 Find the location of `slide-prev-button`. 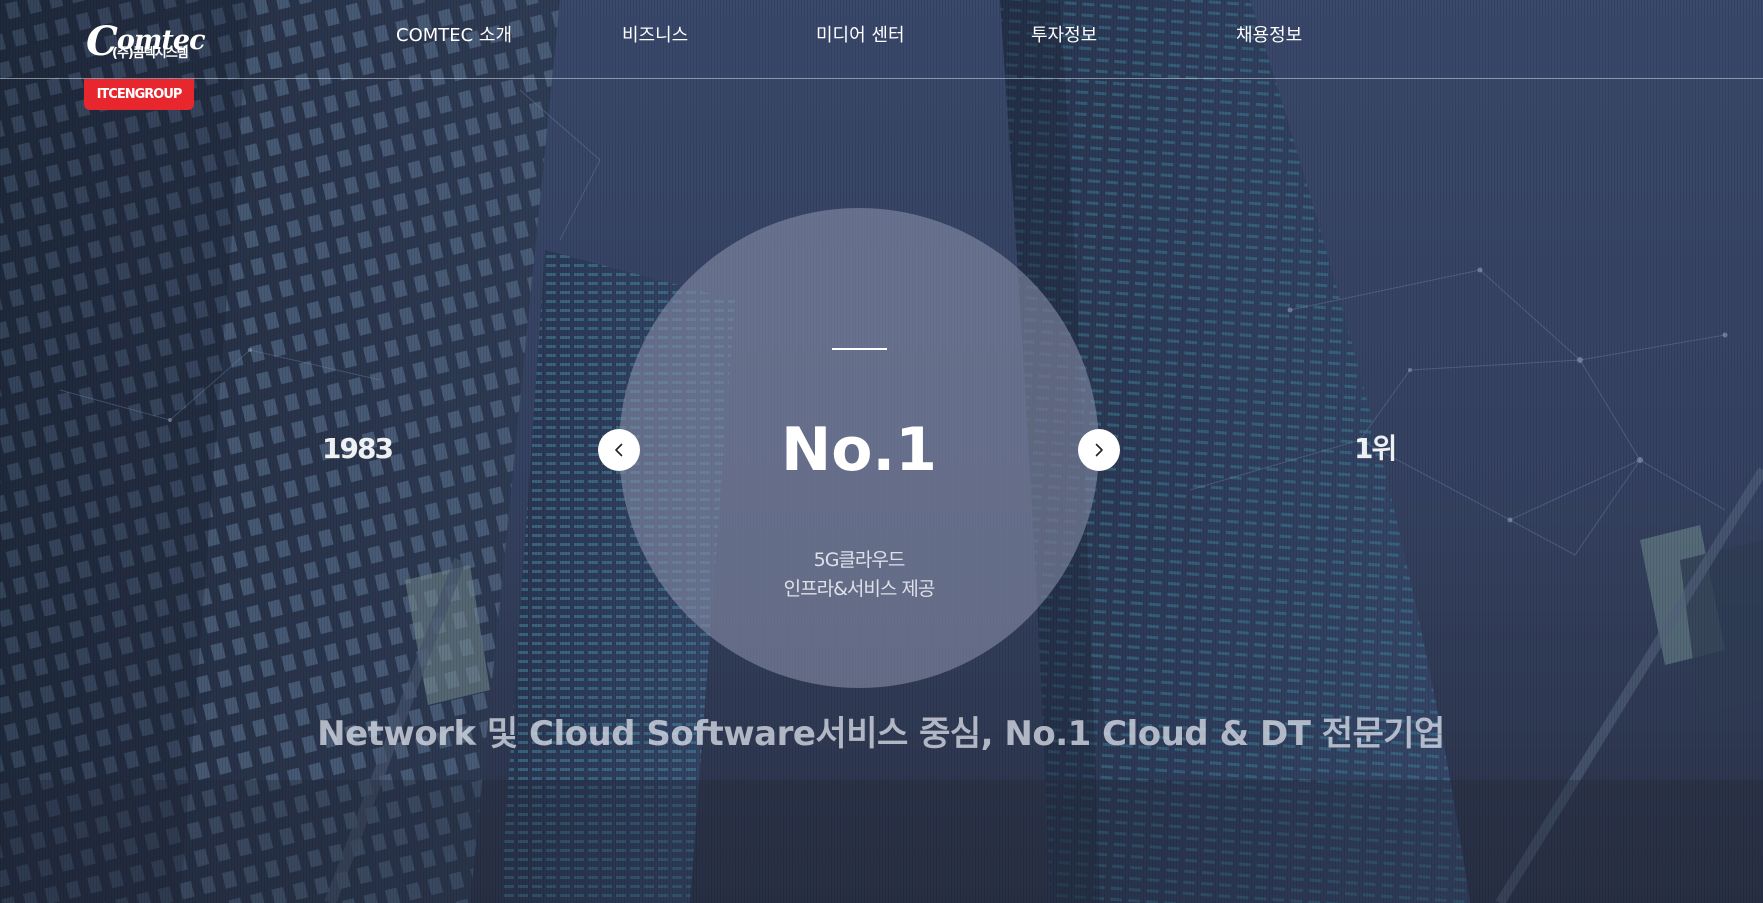

slide-prev-button is located at coordinates (619, 450).